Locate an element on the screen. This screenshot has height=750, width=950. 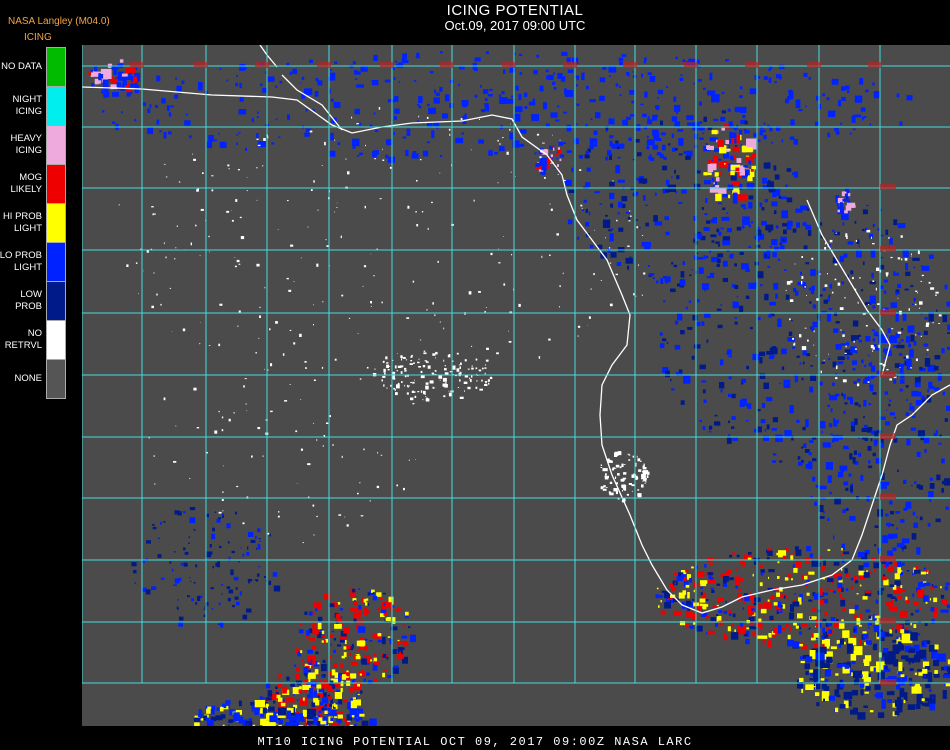
legend-item: LOW PROB is located at coordinates (33, 300).